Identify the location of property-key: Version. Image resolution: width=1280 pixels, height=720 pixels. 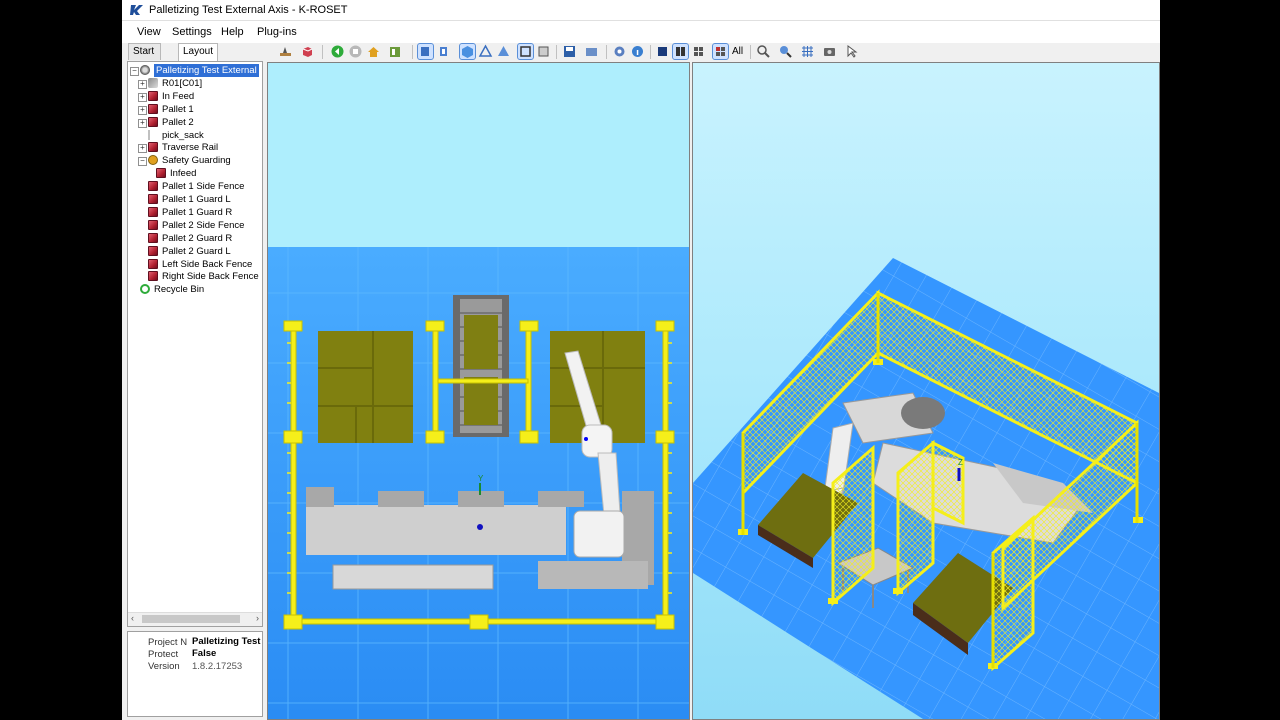
(164, 666).